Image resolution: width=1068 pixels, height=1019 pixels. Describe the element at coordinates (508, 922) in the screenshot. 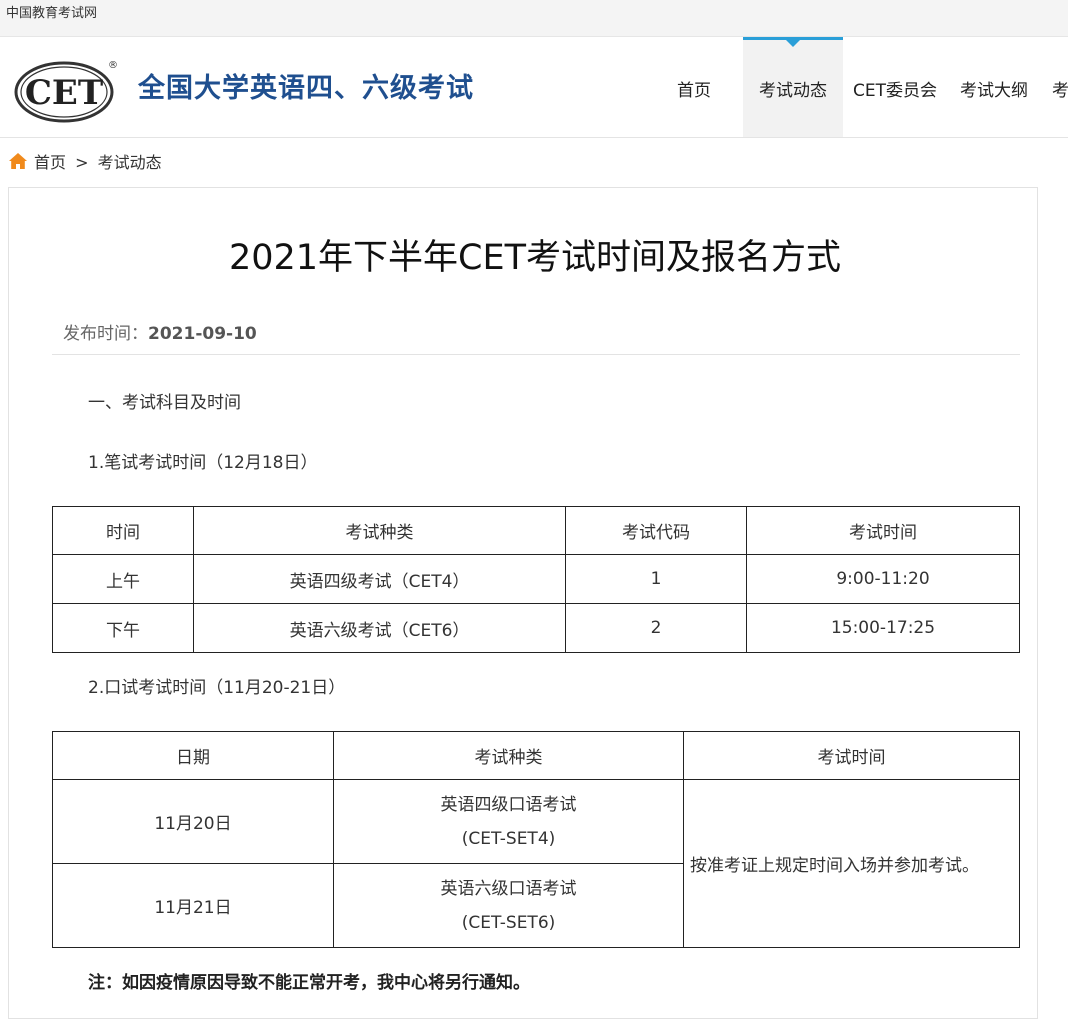

I see `exam-code-line: (CET-SET6)` at that location.